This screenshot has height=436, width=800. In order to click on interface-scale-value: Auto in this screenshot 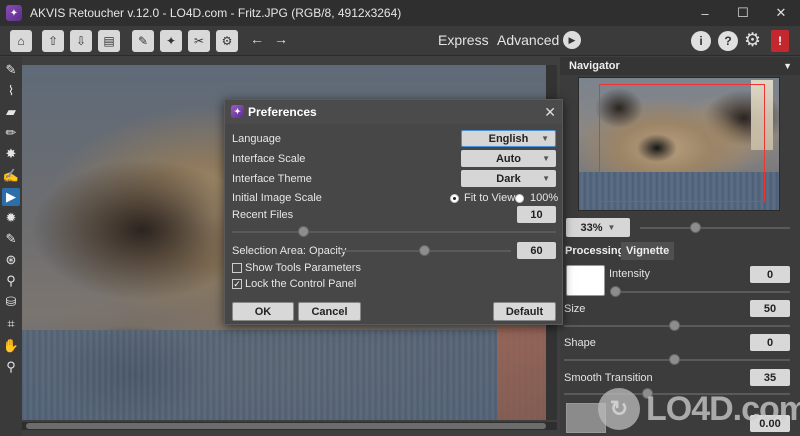, I will do `click(508, 158)`.